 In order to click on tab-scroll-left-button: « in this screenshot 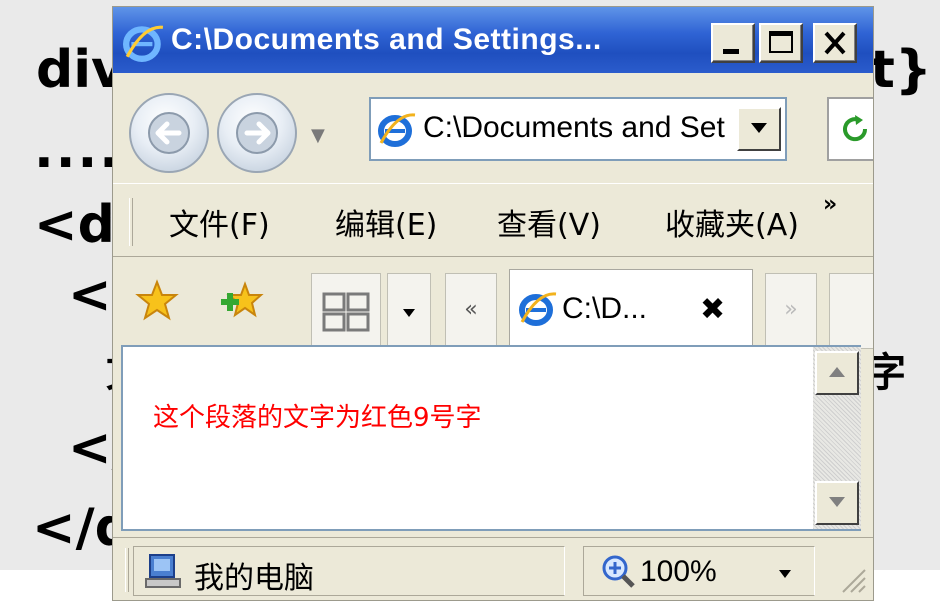, I will do `click(471, 311)`.